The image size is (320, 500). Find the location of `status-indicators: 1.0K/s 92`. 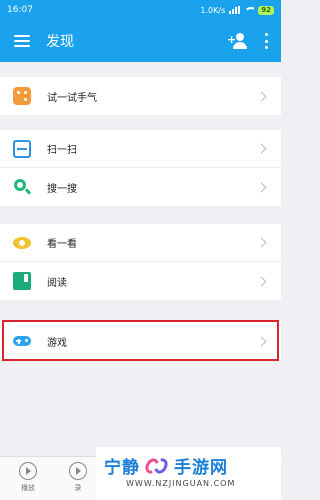

status-indicators: 1.0K/s 92 is located at coordinates (237, 10).